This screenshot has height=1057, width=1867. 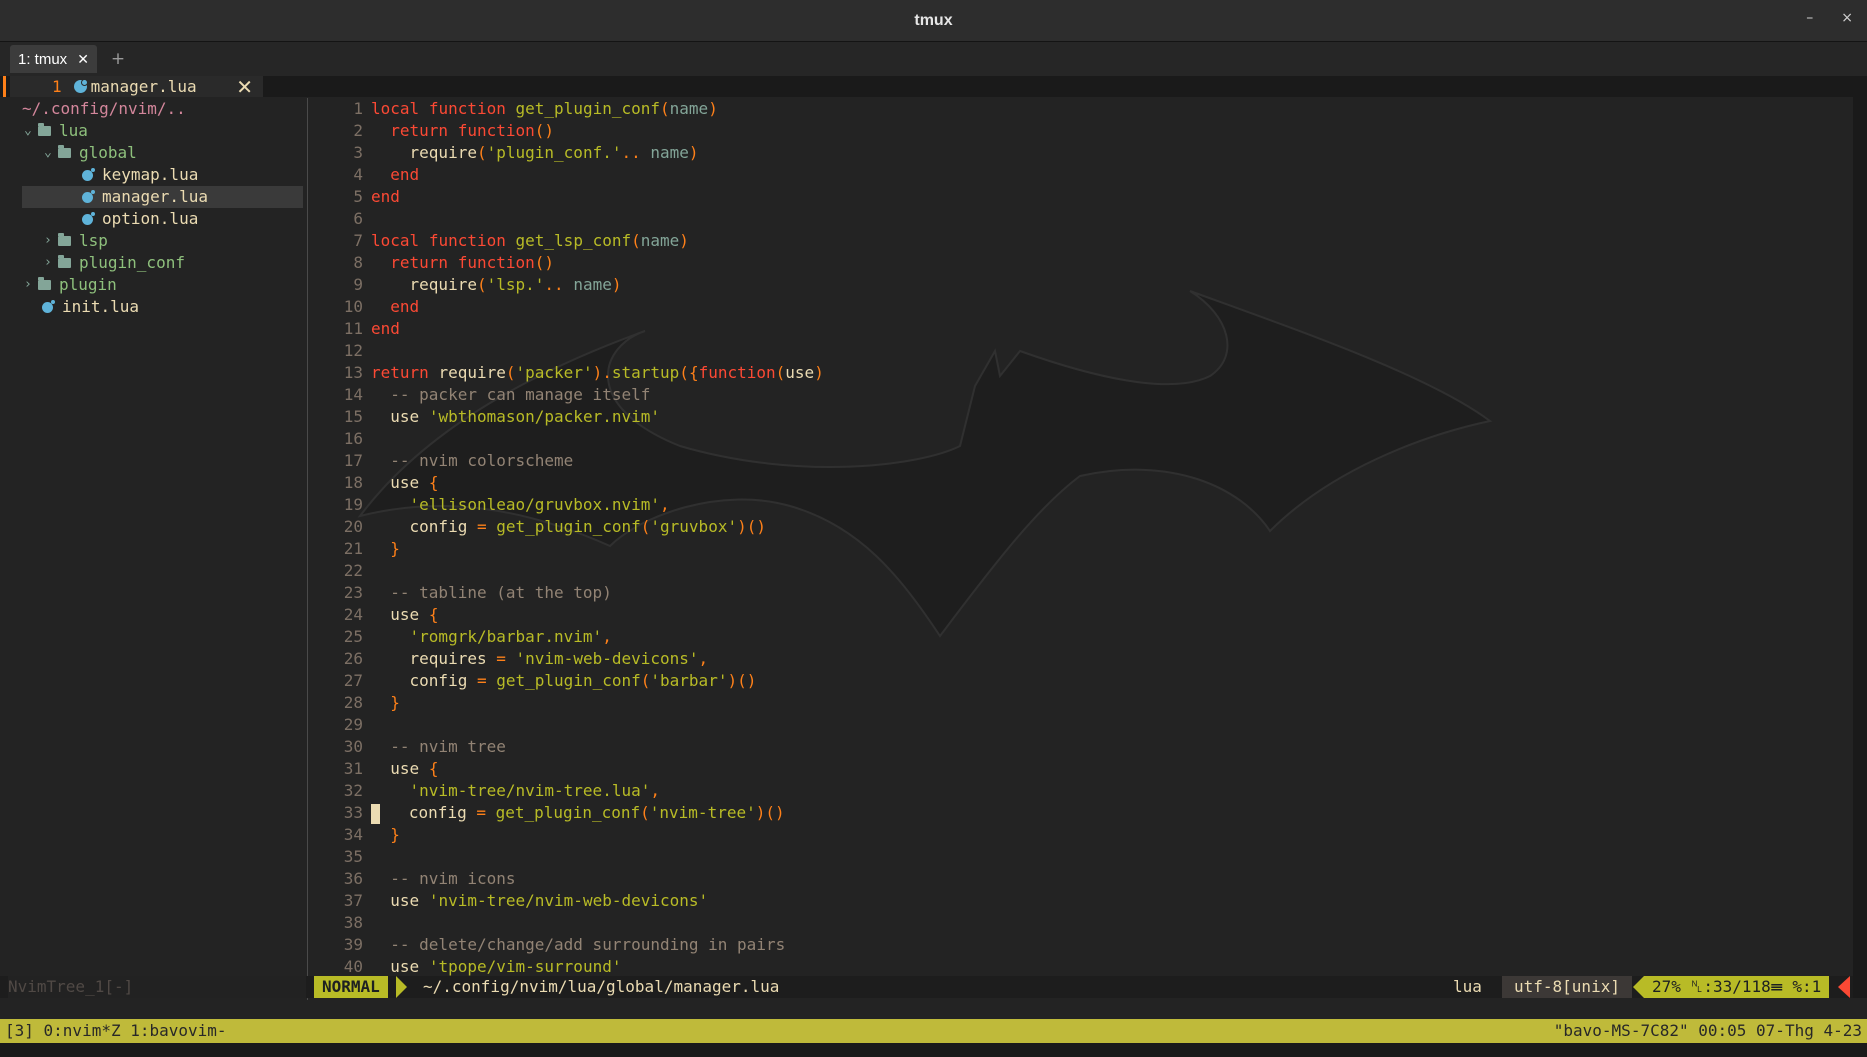 I want to click on code-line: 19 'ellisonleao/gruvbox.nvim',, so click(x=489, y=505).